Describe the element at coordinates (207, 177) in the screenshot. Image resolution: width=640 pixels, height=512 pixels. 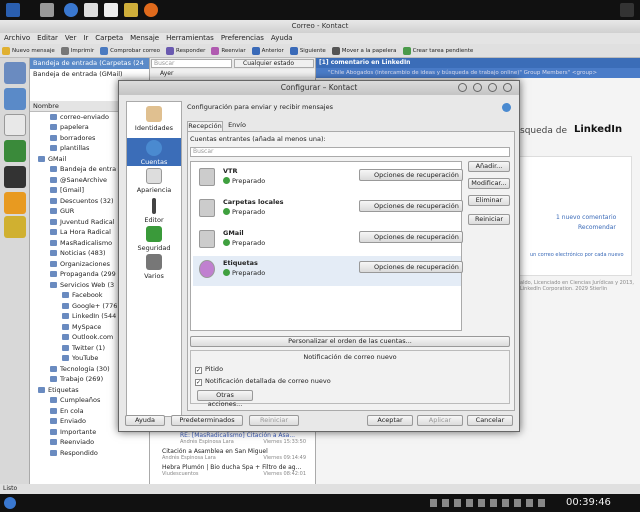
I see `server-icon` at that location.